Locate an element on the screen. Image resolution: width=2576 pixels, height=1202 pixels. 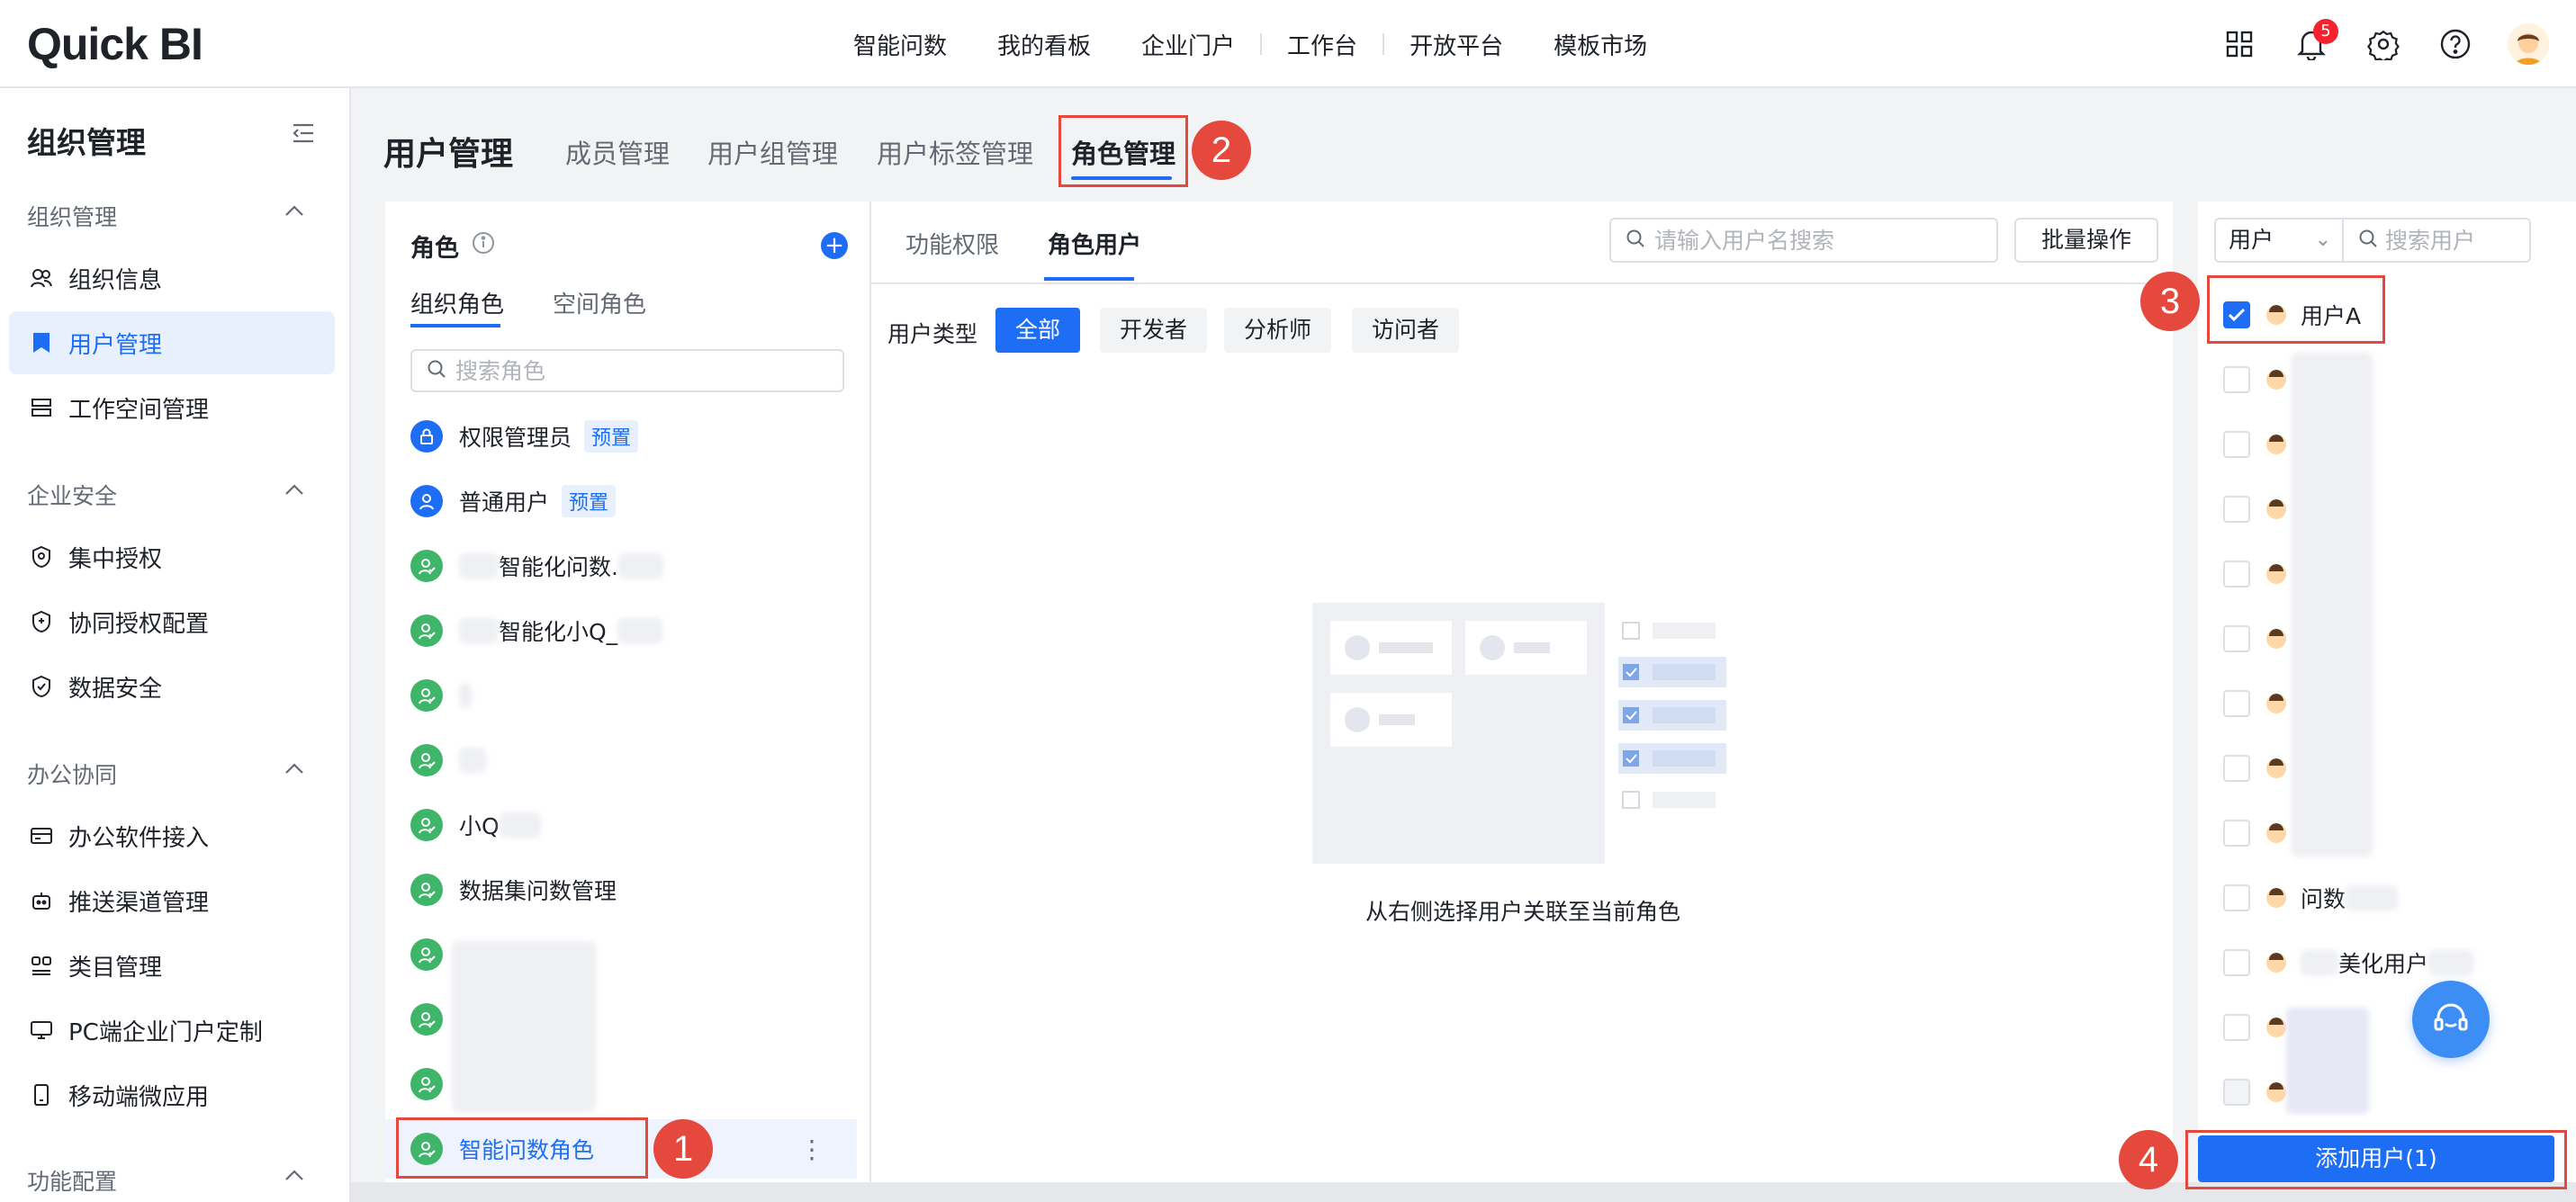
tab-user-tag-management: 用户标签管理 is located at coordinates (955, 152).